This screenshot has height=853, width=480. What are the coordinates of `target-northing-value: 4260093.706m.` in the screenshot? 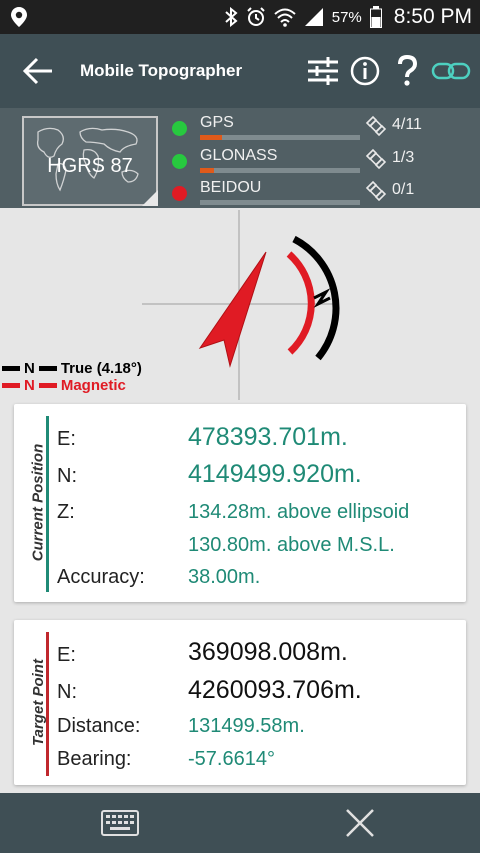 It's located at (275, 690).